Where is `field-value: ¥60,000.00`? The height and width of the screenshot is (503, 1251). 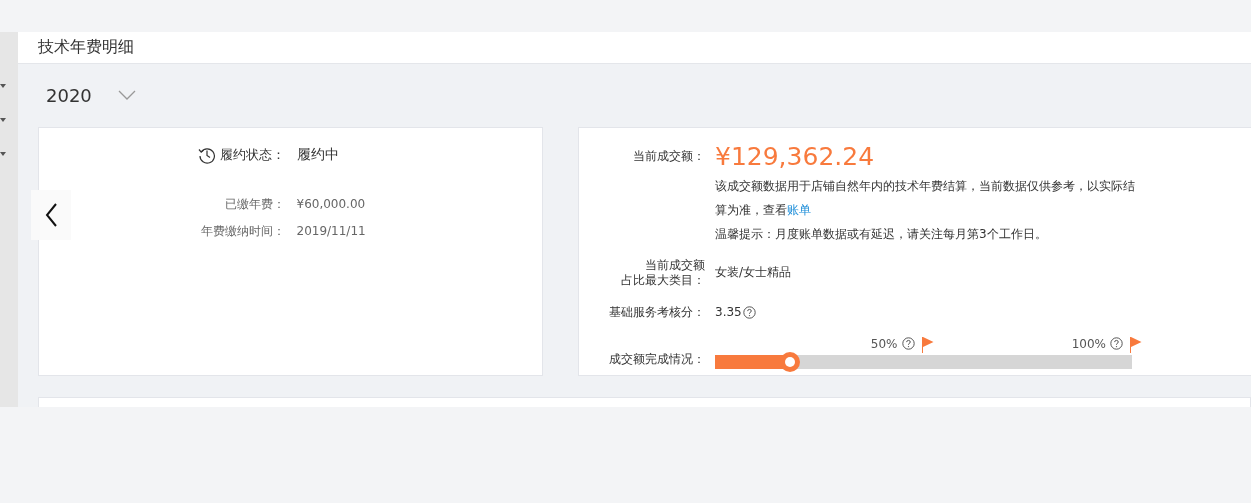
field-value: ¥60,000.00 is located at coordinates (331, 204).